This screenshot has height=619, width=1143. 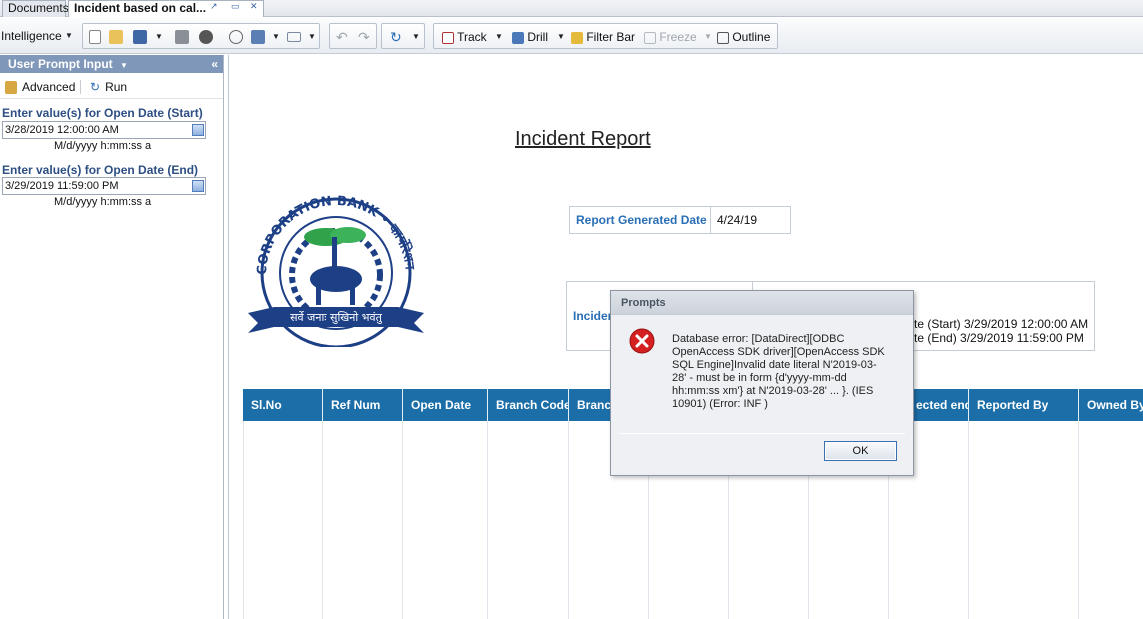 What do you see at coordinates (1111, 405) in the screenshot?
I see `column-header: Owned By` at bounding box center [1111, 405].